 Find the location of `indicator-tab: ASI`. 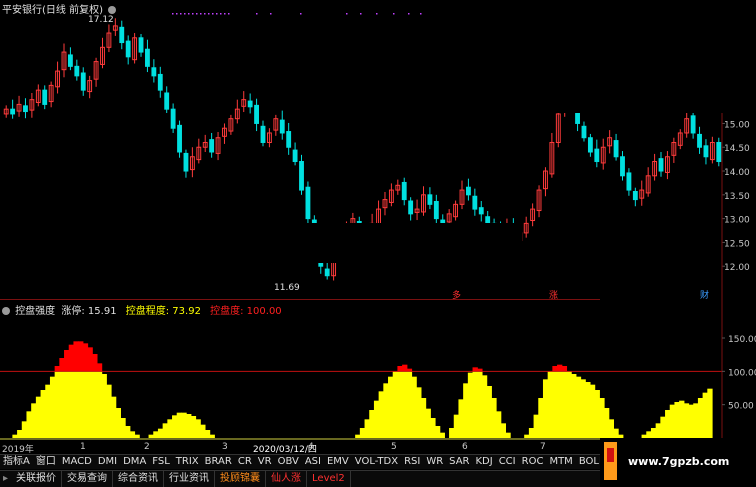

indicator-tab: ASI is located at coordinates (313, 462).